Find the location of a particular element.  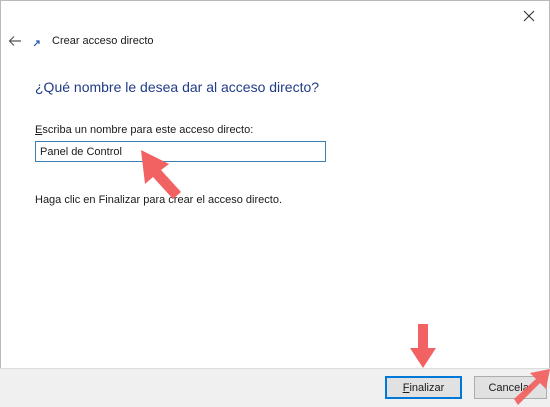

cancel-button: Cancelar is located at coordinates (510, 387).